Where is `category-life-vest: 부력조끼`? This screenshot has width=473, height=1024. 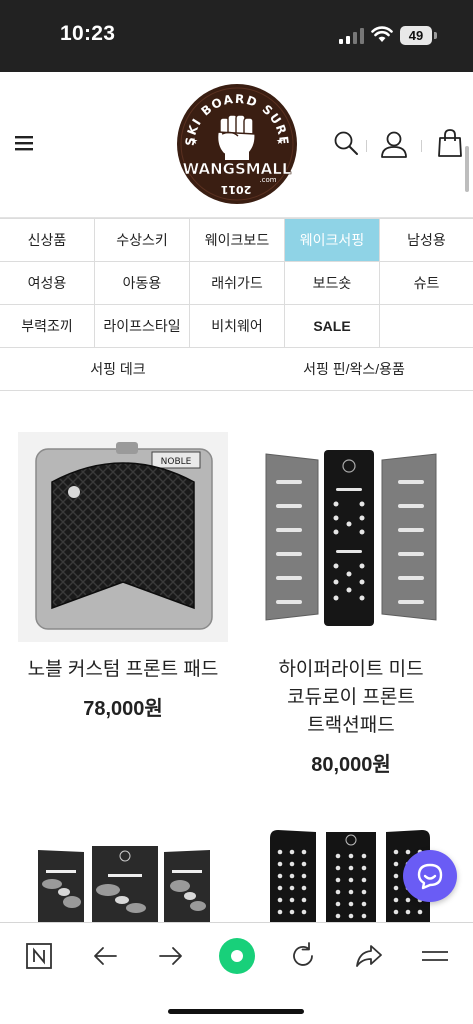 category-life-vest: 부력조끼 is located at coordinates (47, 326).